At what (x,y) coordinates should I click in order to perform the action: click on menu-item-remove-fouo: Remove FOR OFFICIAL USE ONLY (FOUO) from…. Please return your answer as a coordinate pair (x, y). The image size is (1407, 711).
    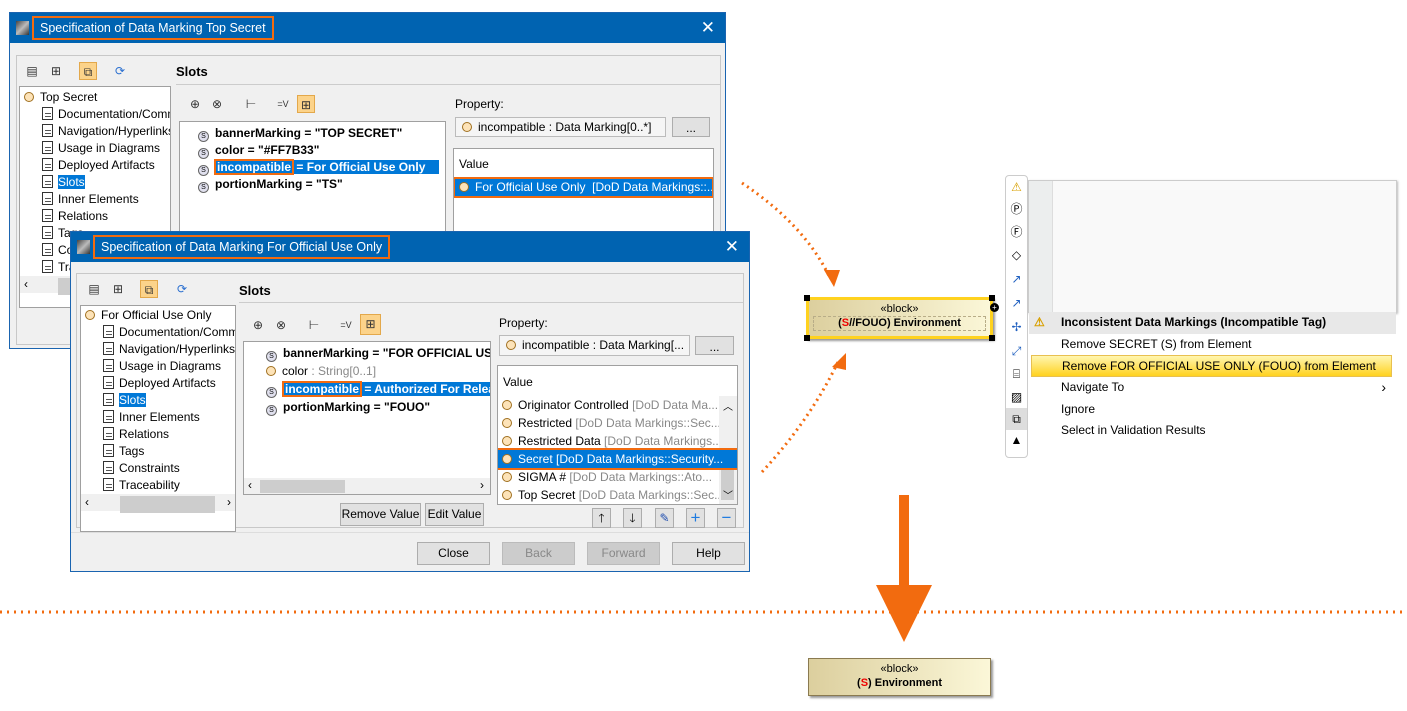
    Looking at the image, I should click on (1211, 366).